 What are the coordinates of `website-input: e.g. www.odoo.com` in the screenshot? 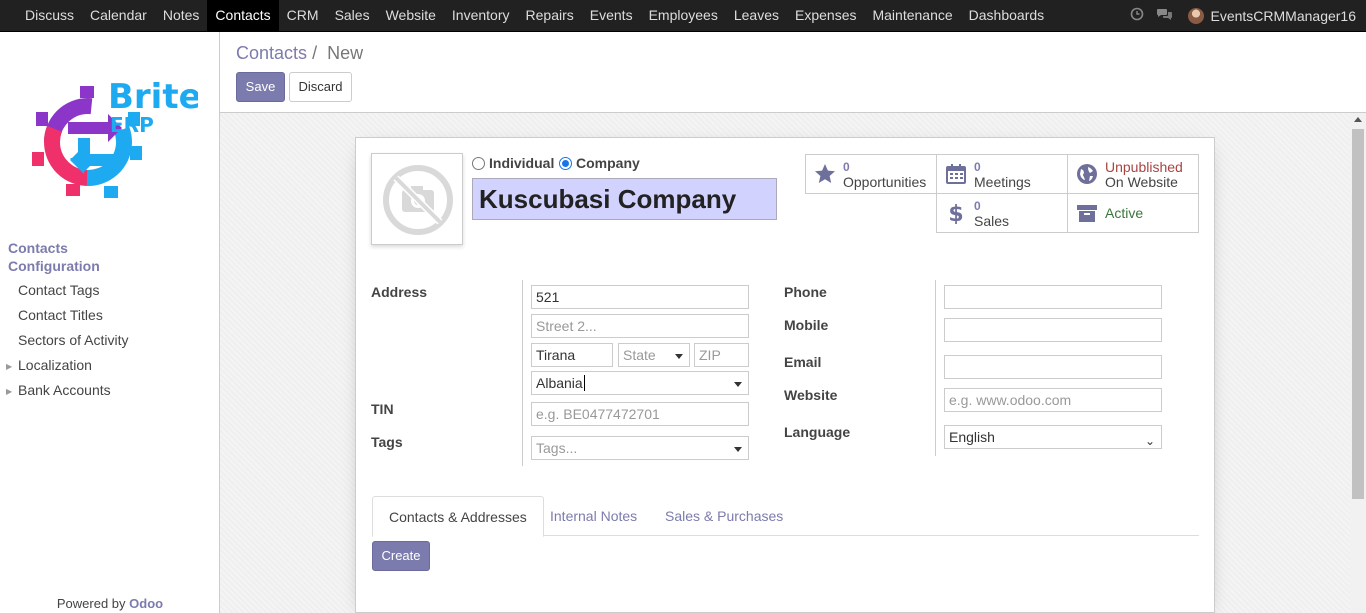 It's located at (1053, 400).